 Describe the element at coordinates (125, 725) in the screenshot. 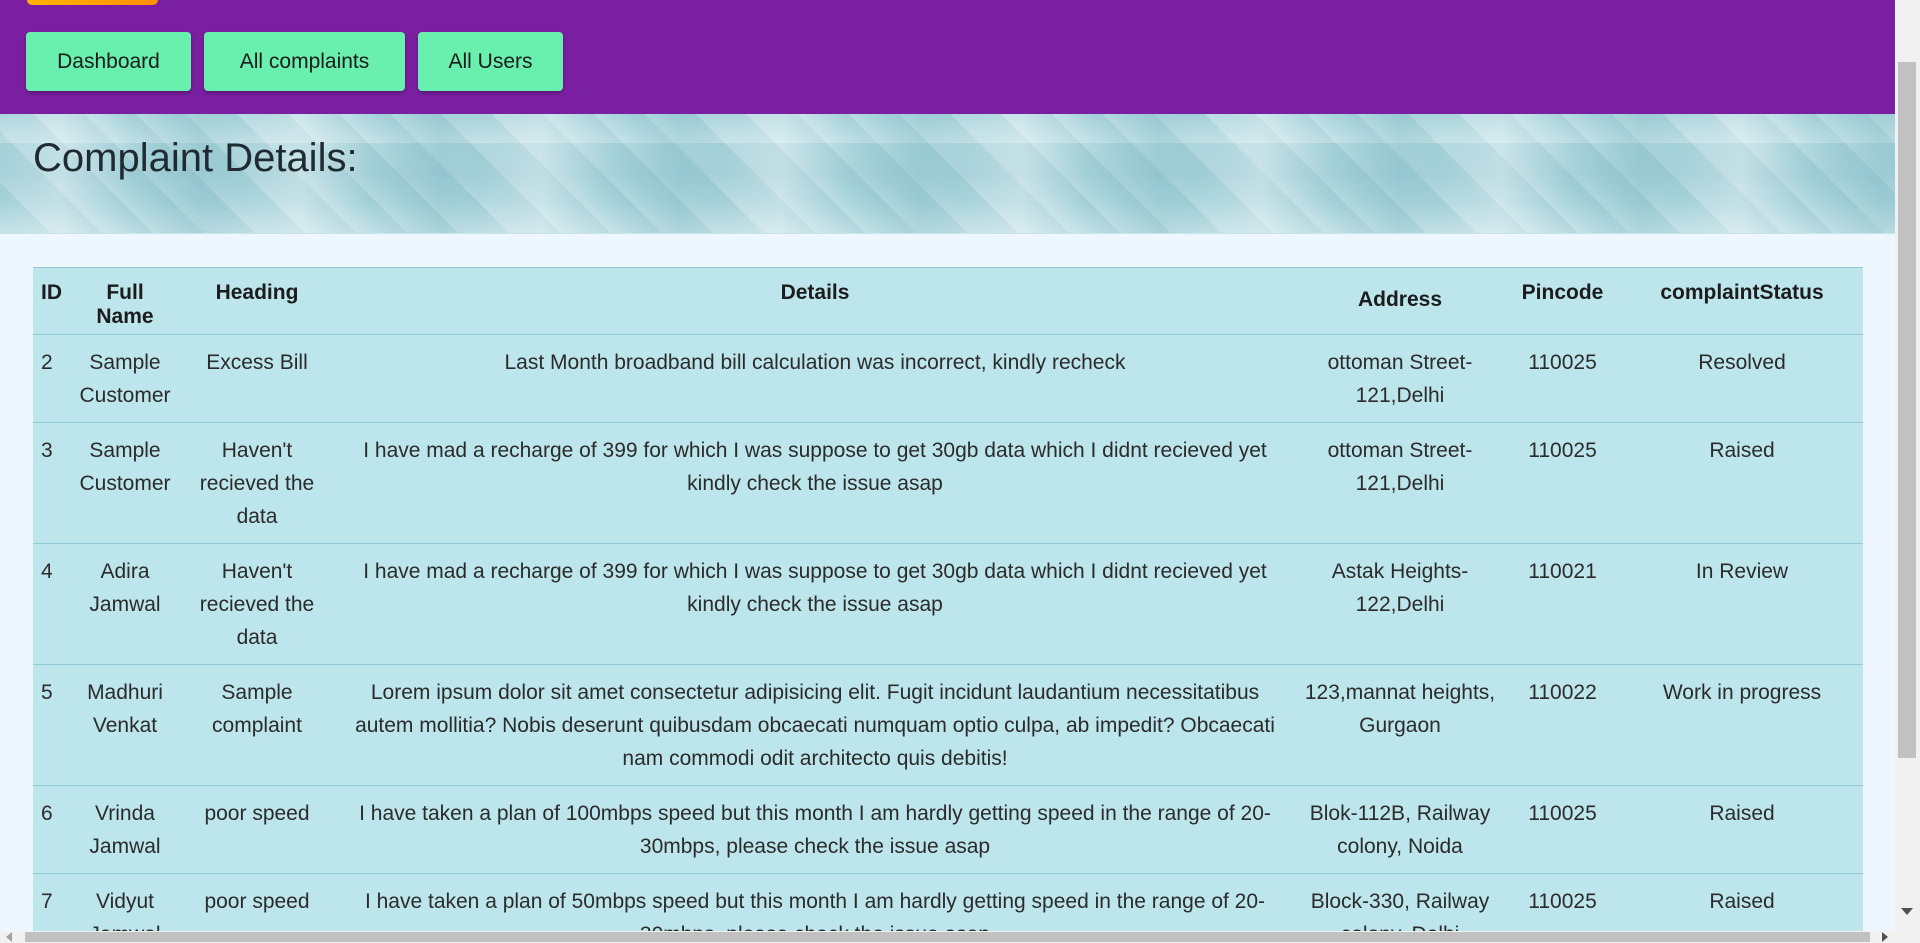

I see `cell-full-name: Madhuri Venkat` at that location.